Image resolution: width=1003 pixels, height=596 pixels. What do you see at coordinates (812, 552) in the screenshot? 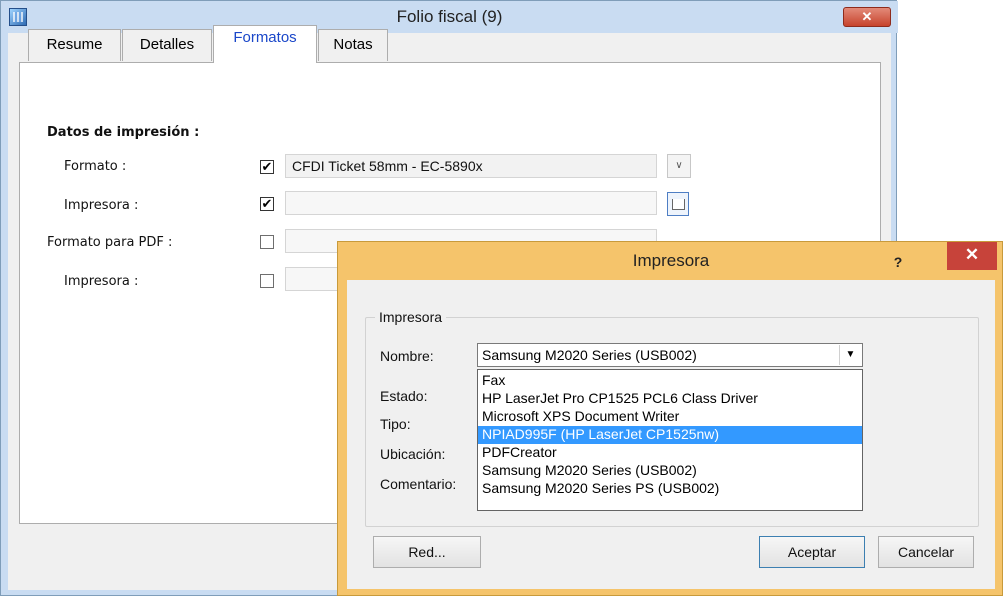
I see `accept-button: Aceptar` at bounding box center [812, 552].